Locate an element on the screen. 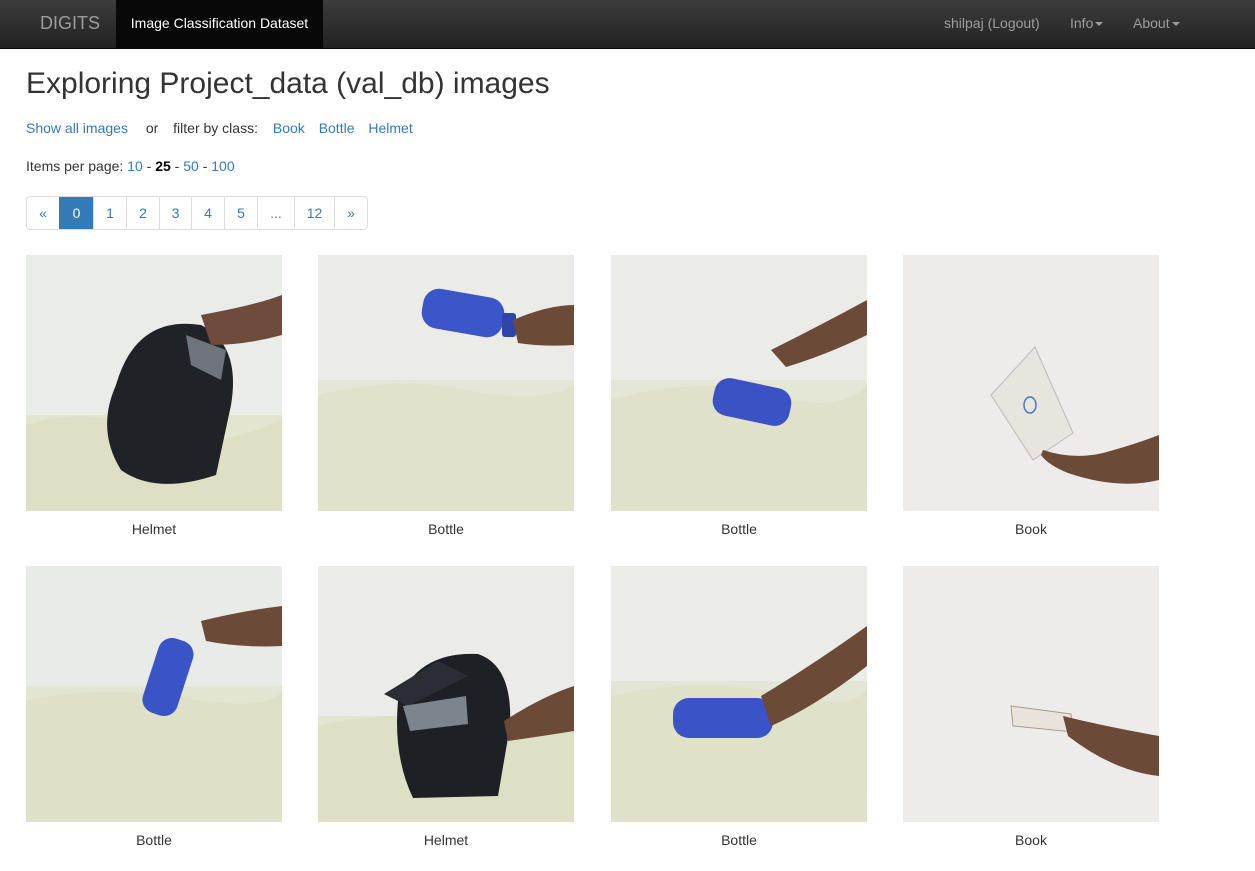 The height and width of the screenshot is (871, 1255). ipp-option-10: 10 is located at coordinates (135, 166).